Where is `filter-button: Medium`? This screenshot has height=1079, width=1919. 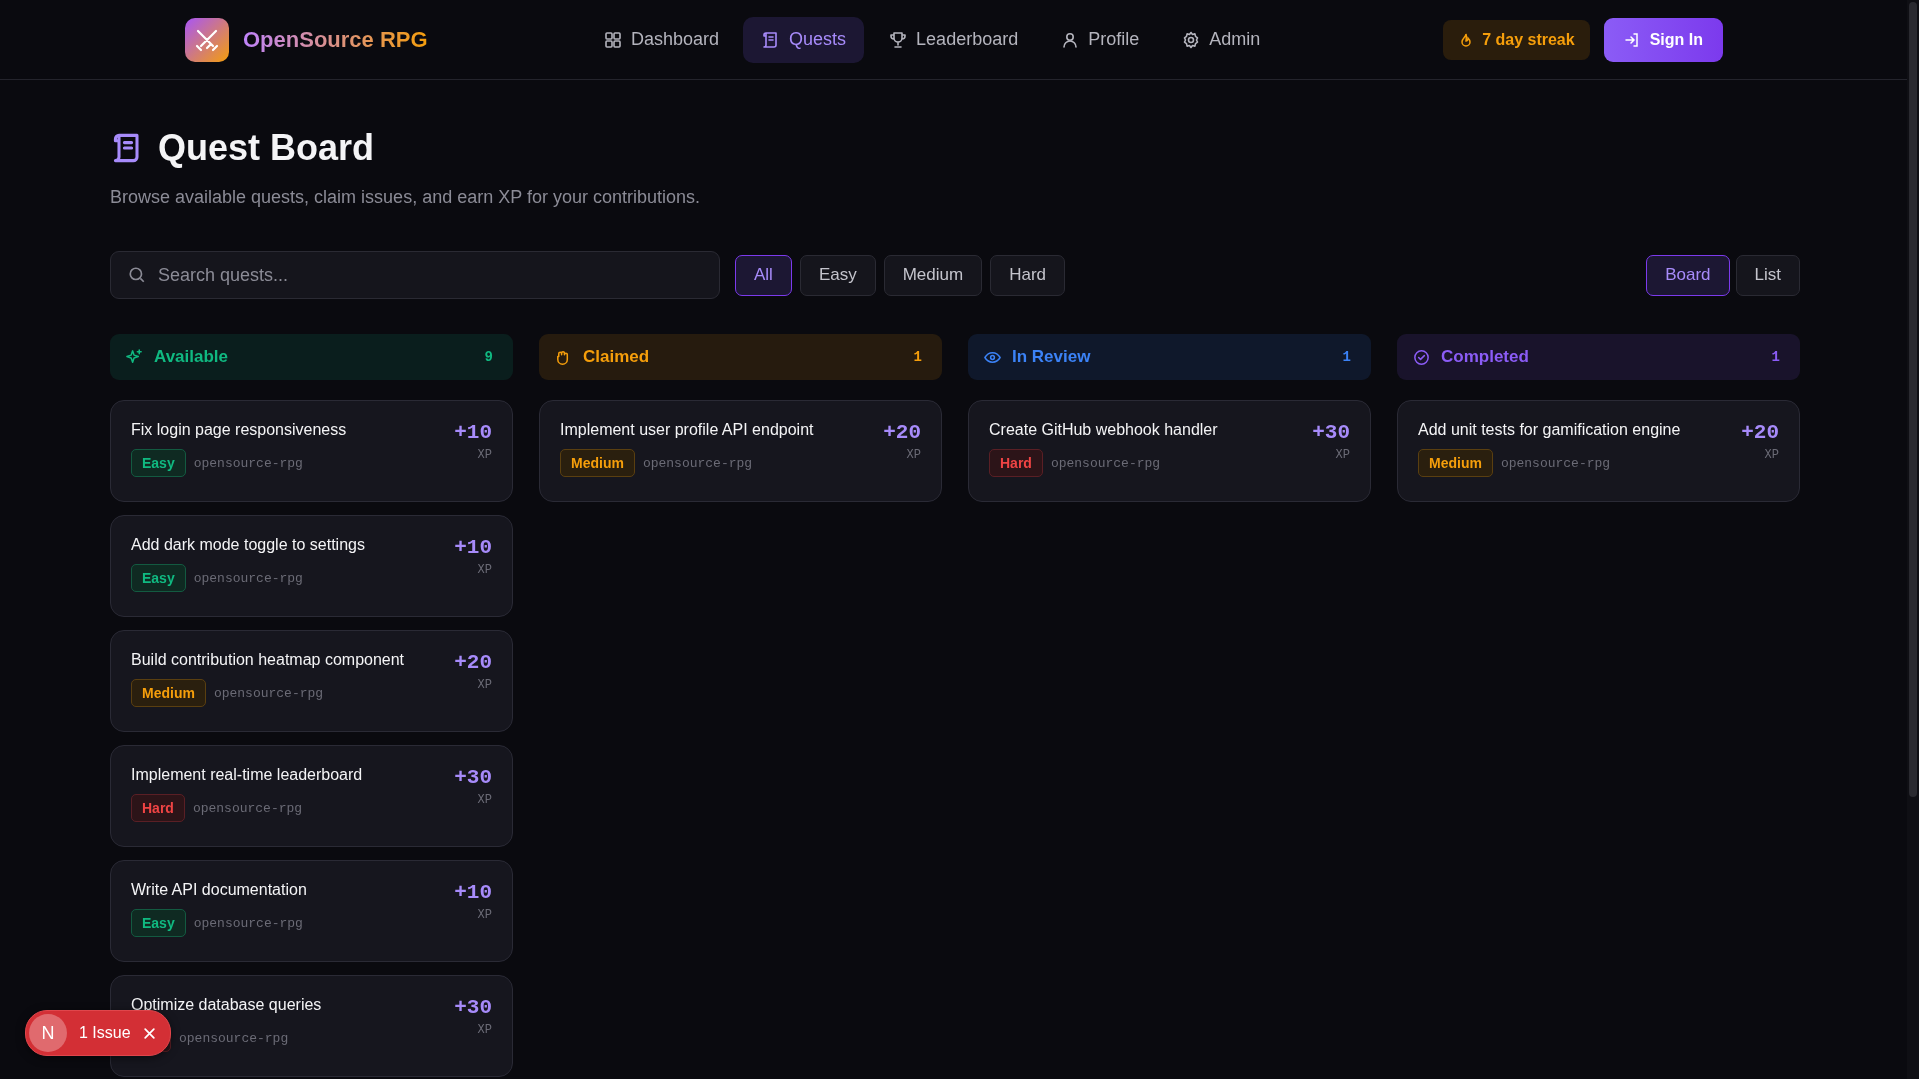 filter-button: Medium is located at coordinates (933, 275).